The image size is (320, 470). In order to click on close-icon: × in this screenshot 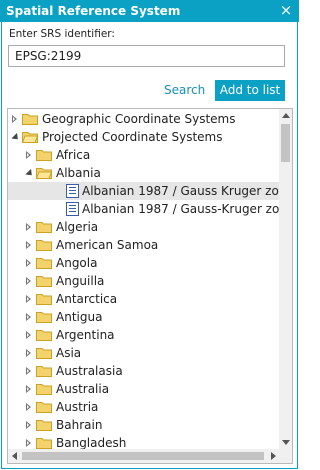, I will do `click(286, 10)`.